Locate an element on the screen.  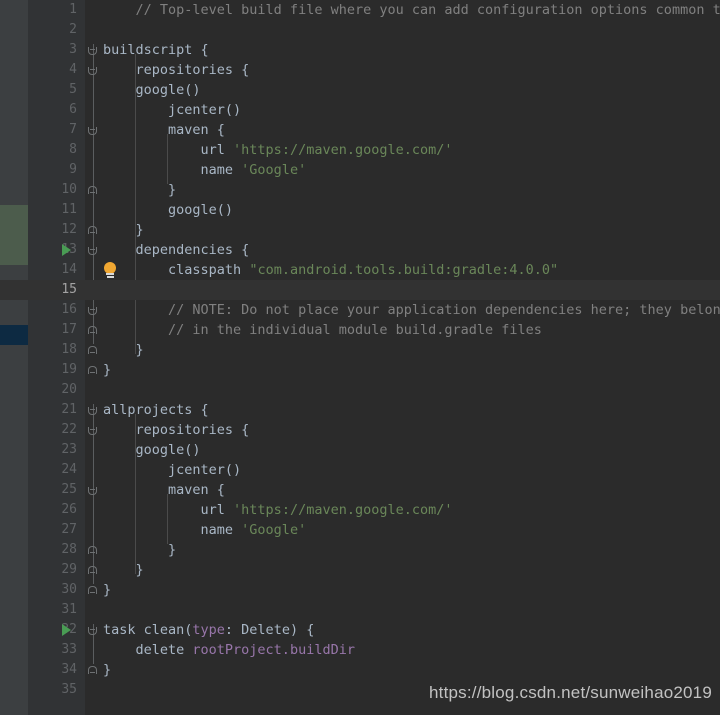
code-line: 18 } is located at coordinates (360, 350).